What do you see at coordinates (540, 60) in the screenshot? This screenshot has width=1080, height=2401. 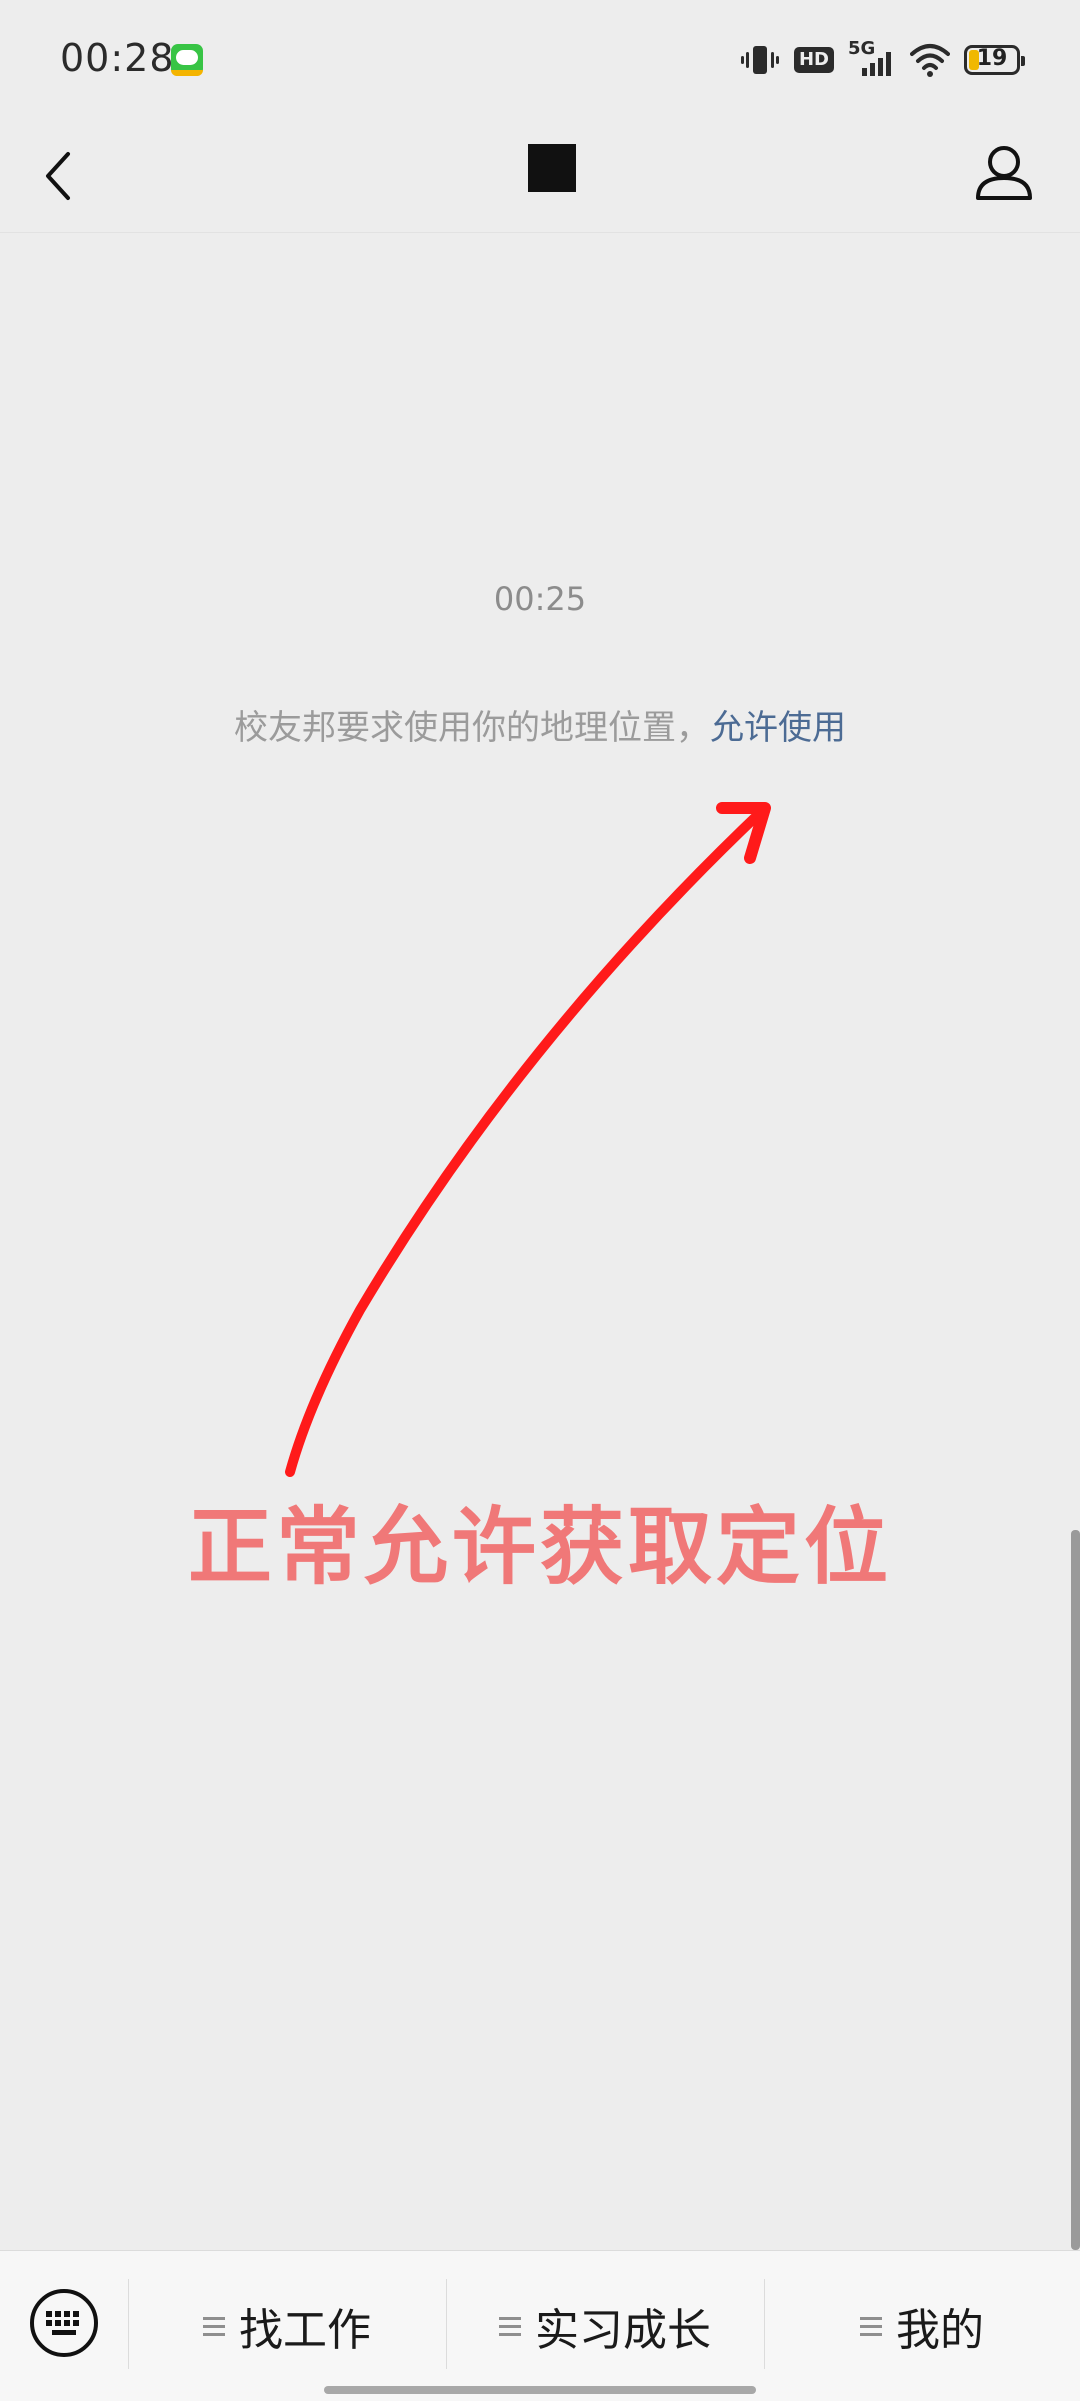 I see `status-bar: 00:28 HD 5G 19` at bounding box center [540, 60].